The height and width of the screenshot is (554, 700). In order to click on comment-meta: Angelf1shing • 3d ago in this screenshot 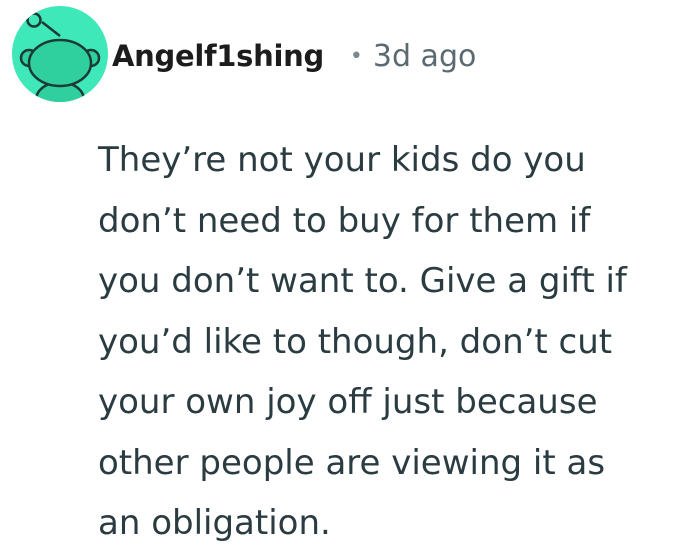, I will do `click(294, 56)`.